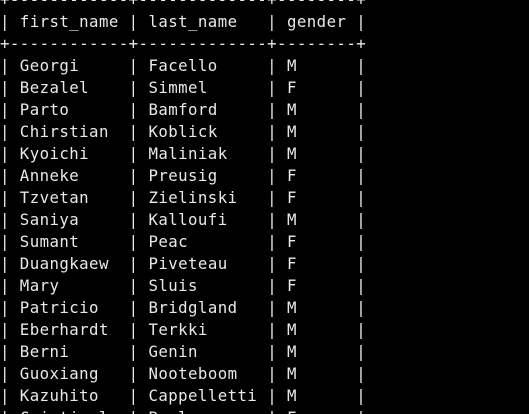 The image size is (529, 414). What do you see at coordinates (49, 241) in the screenshot?
I see `table-cell: Sumant` at bounding box center [49, 241].